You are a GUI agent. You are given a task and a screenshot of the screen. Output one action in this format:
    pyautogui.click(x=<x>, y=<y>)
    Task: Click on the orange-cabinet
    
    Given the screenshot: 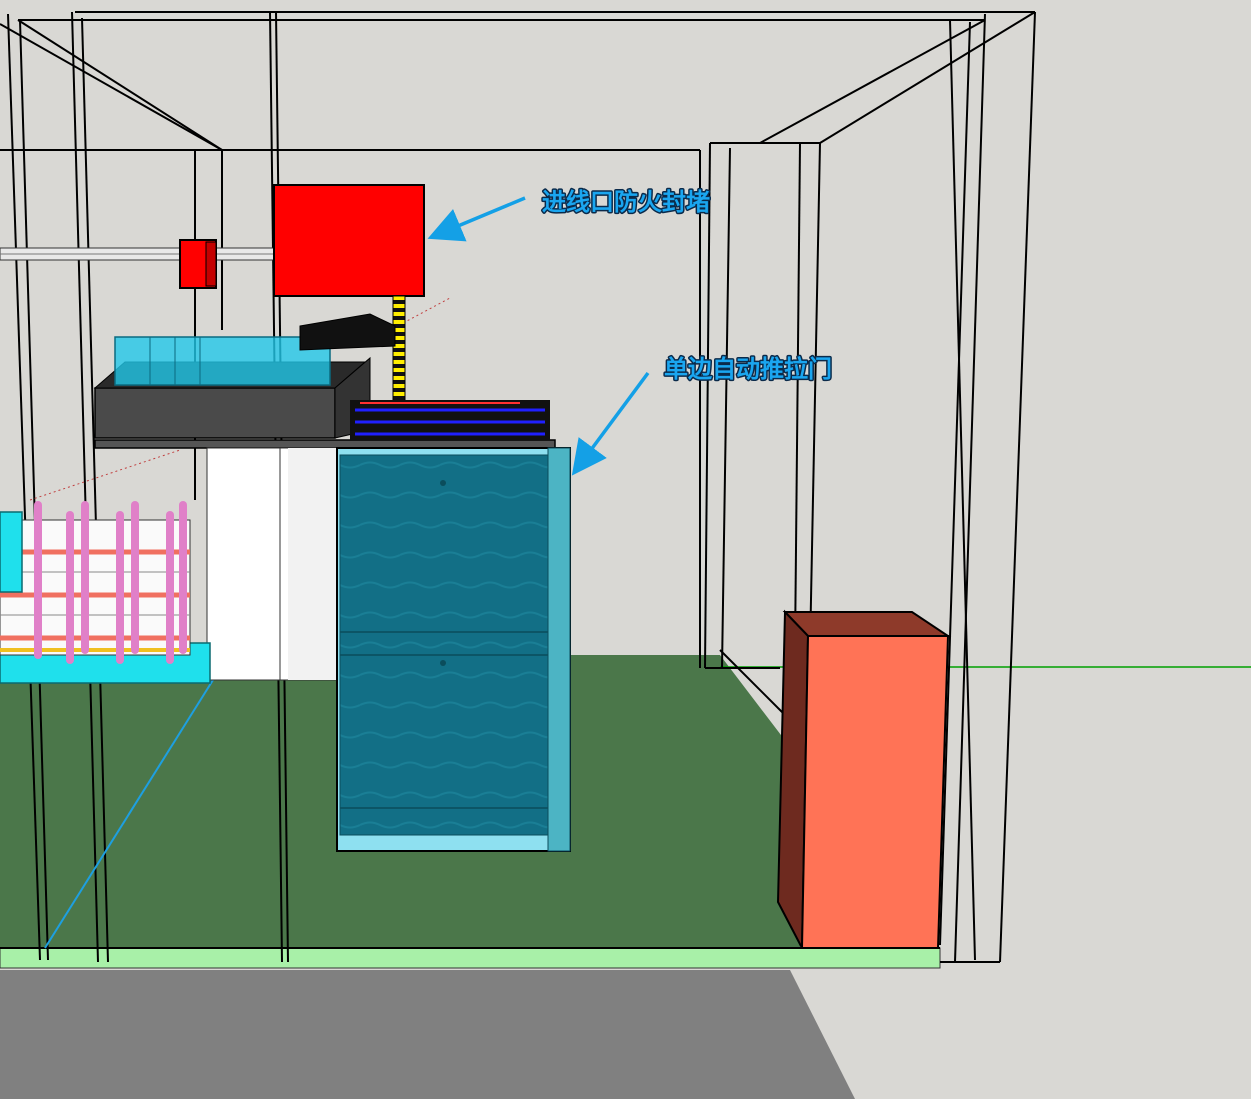 What is the action you would take?
    pyautogui.click(x=864, y=779)
    